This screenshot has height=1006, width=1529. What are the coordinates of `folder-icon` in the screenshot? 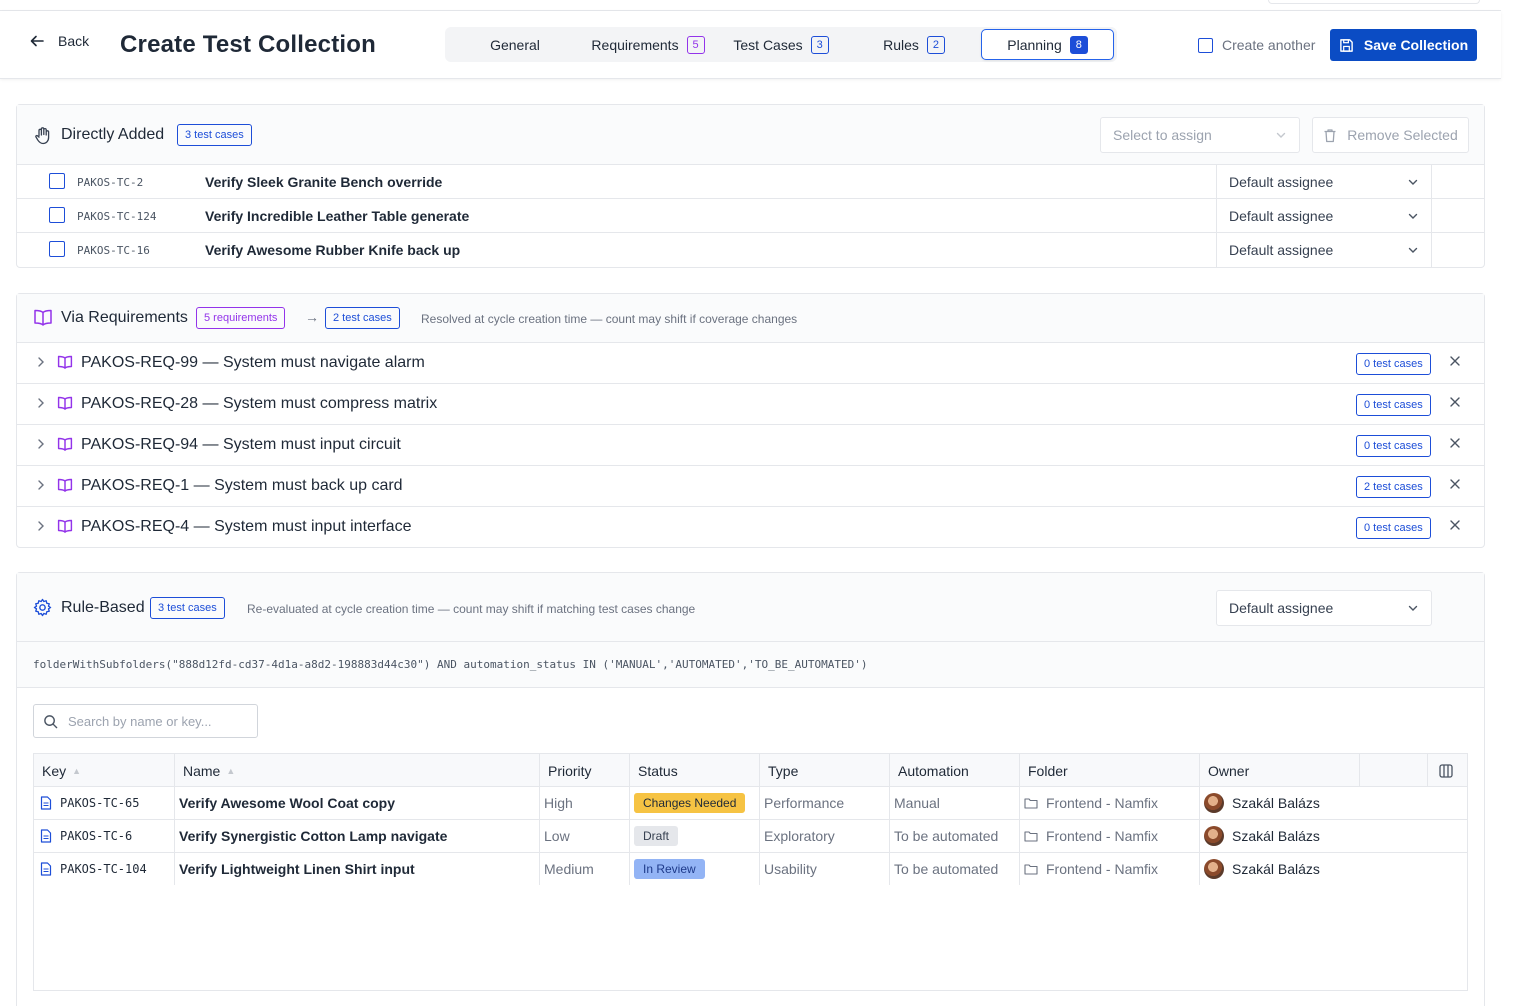 It's located at (1031, 836).